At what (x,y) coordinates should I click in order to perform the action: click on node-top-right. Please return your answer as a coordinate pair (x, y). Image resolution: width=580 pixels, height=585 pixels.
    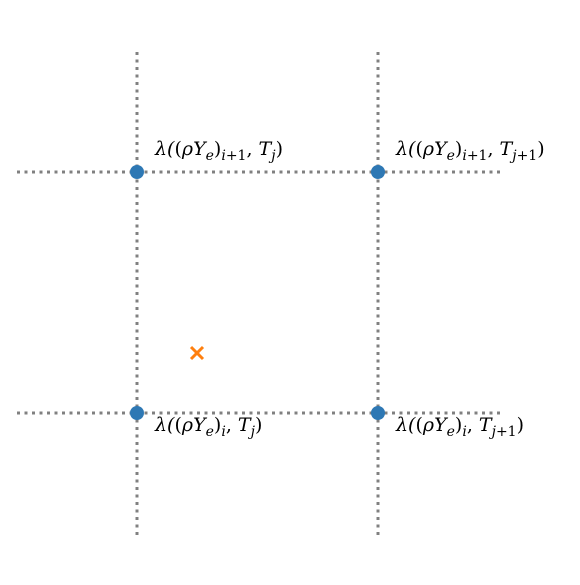
    Looking at the image, I should click on (378, 172).